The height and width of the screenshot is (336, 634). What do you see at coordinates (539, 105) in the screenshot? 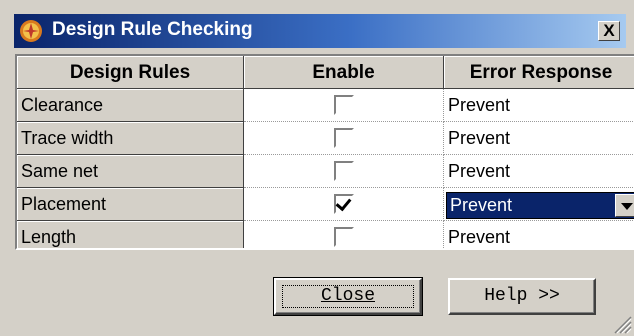
I see `response-cell-clearance: Prevent` at bounding box center [539, 105].